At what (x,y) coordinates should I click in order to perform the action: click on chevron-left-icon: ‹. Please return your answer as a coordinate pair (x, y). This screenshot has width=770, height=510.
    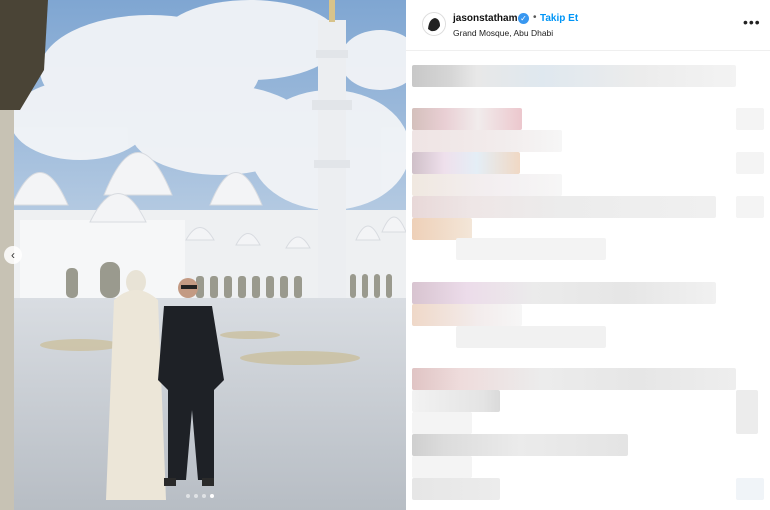
    Looking at the image, I should click on (13, 255).